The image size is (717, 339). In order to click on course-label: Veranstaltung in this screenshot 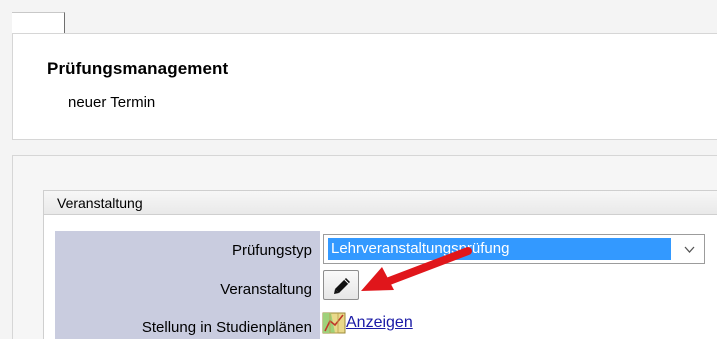, I will do `click(266, 289)`.